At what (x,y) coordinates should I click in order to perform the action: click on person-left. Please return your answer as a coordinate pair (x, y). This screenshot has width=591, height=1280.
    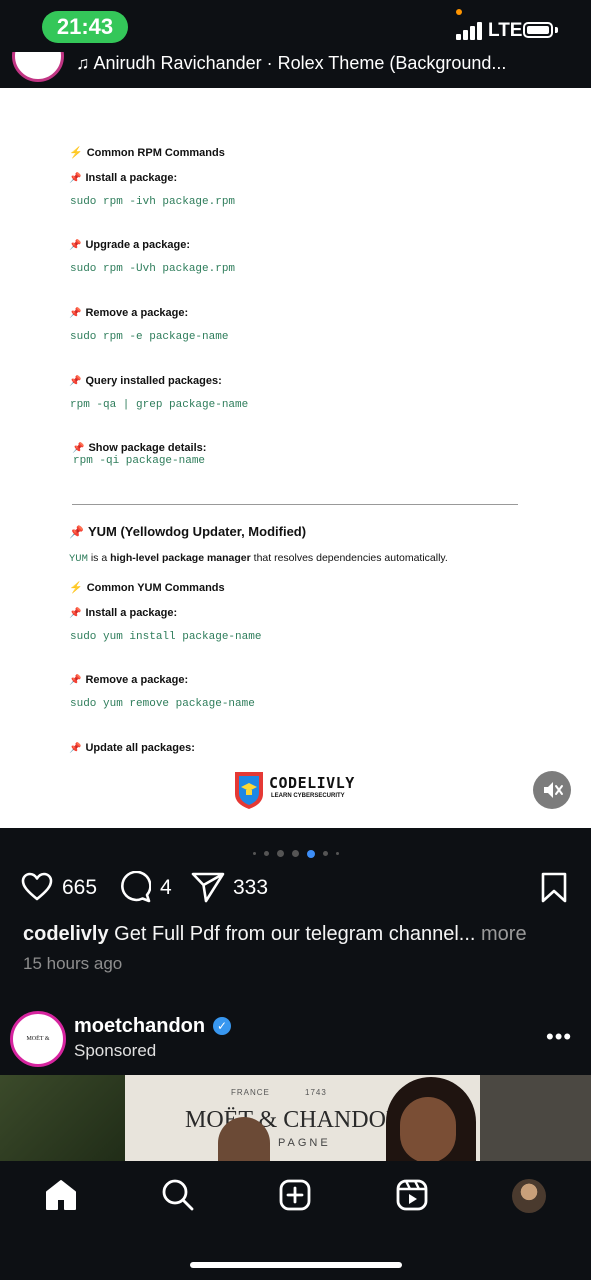
    Looking at the image, I should click on (244, 1140).